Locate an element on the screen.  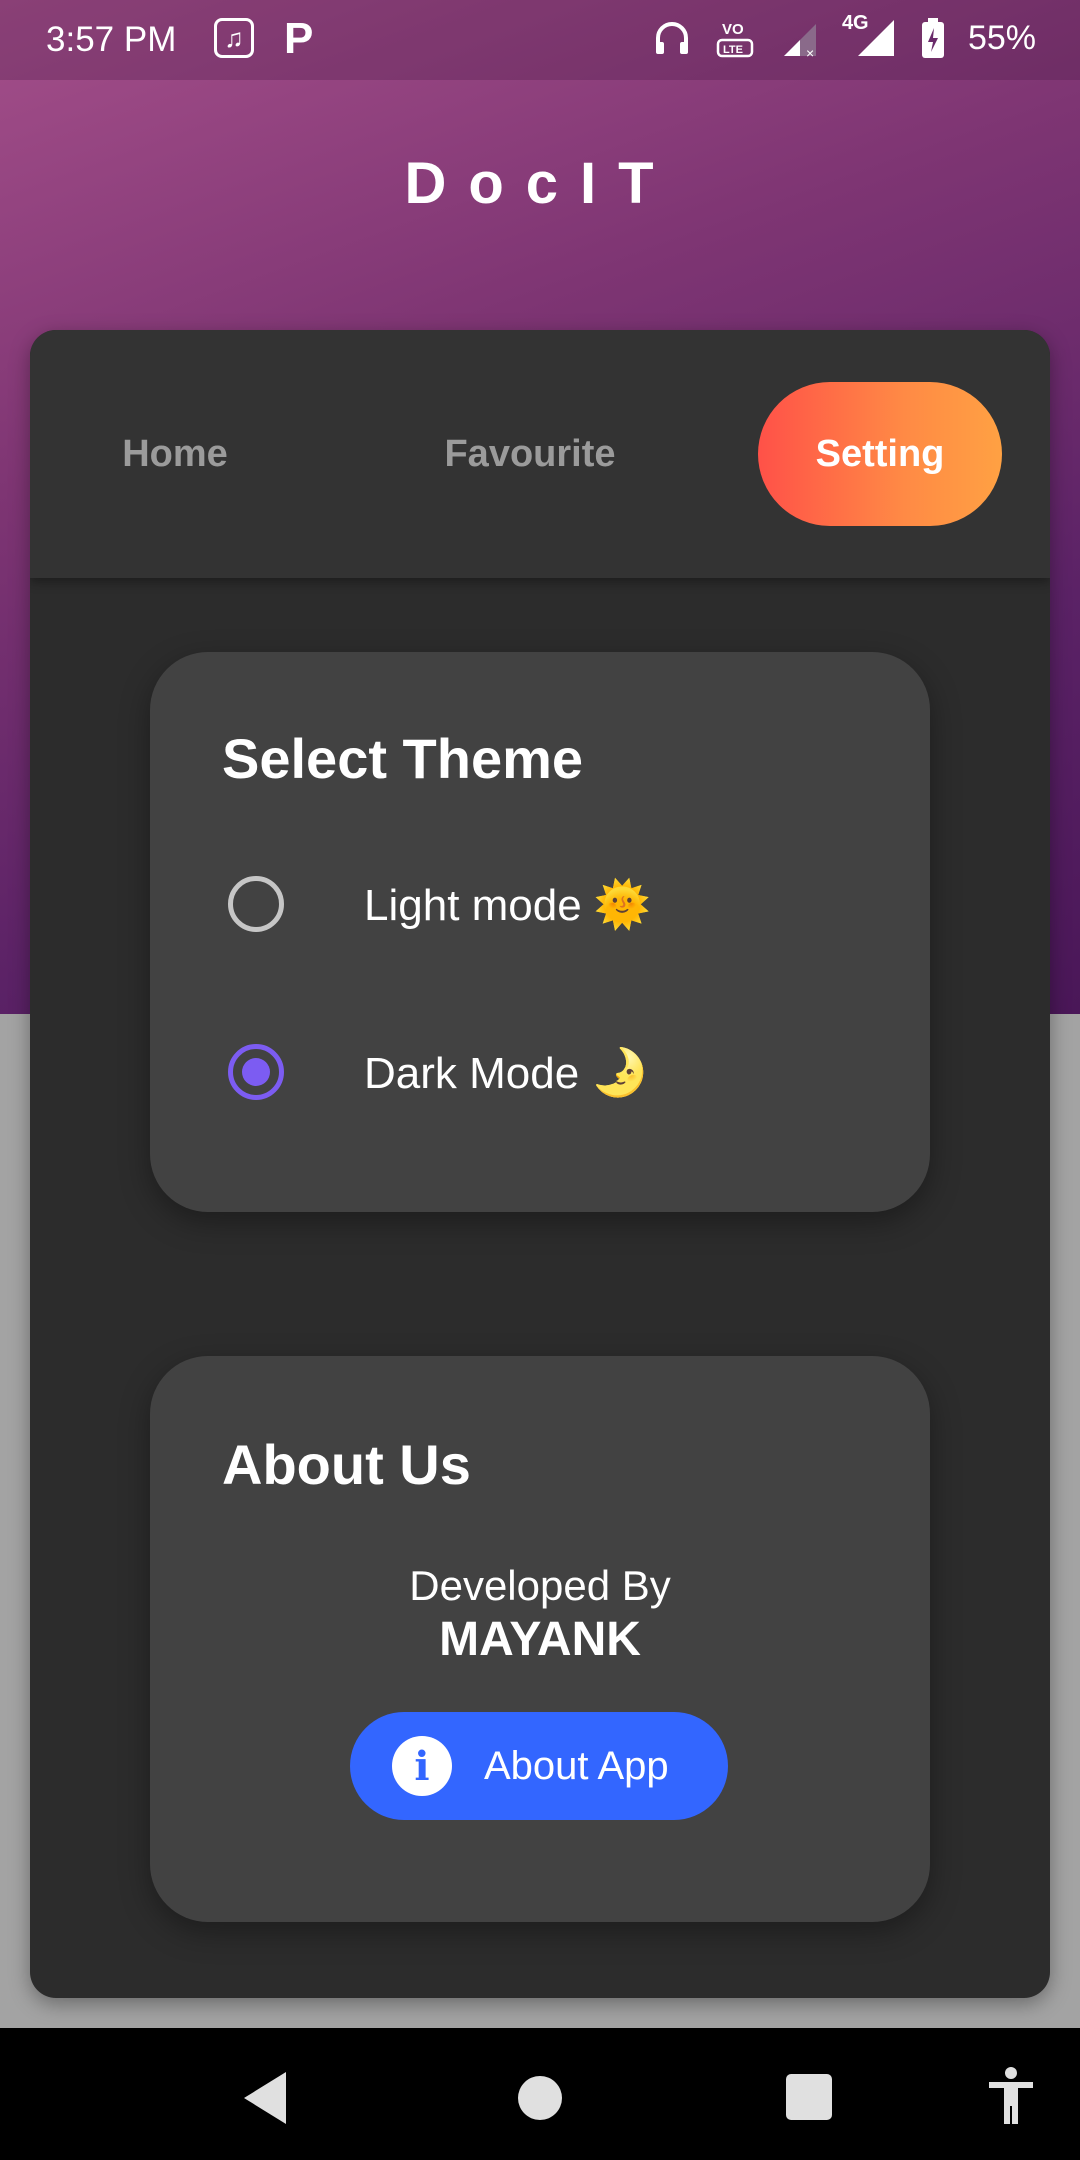
sun-icon: 🌞 is located at coordinates (622, 903).